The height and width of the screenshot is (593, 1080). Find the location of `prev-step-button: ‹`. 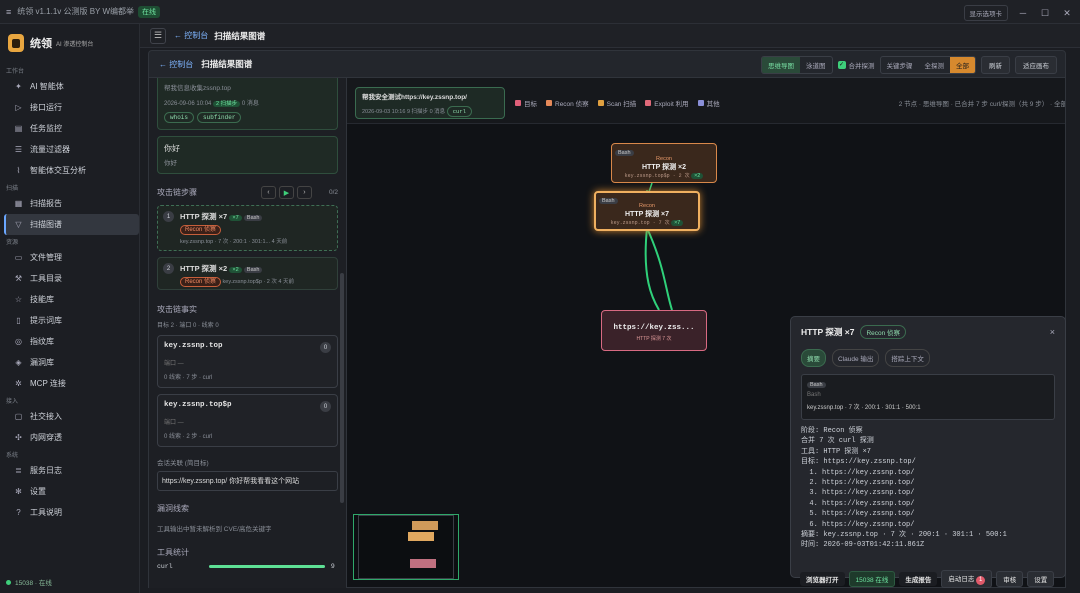

prev-step-button: ‹ is located at coordinates (268, 192).